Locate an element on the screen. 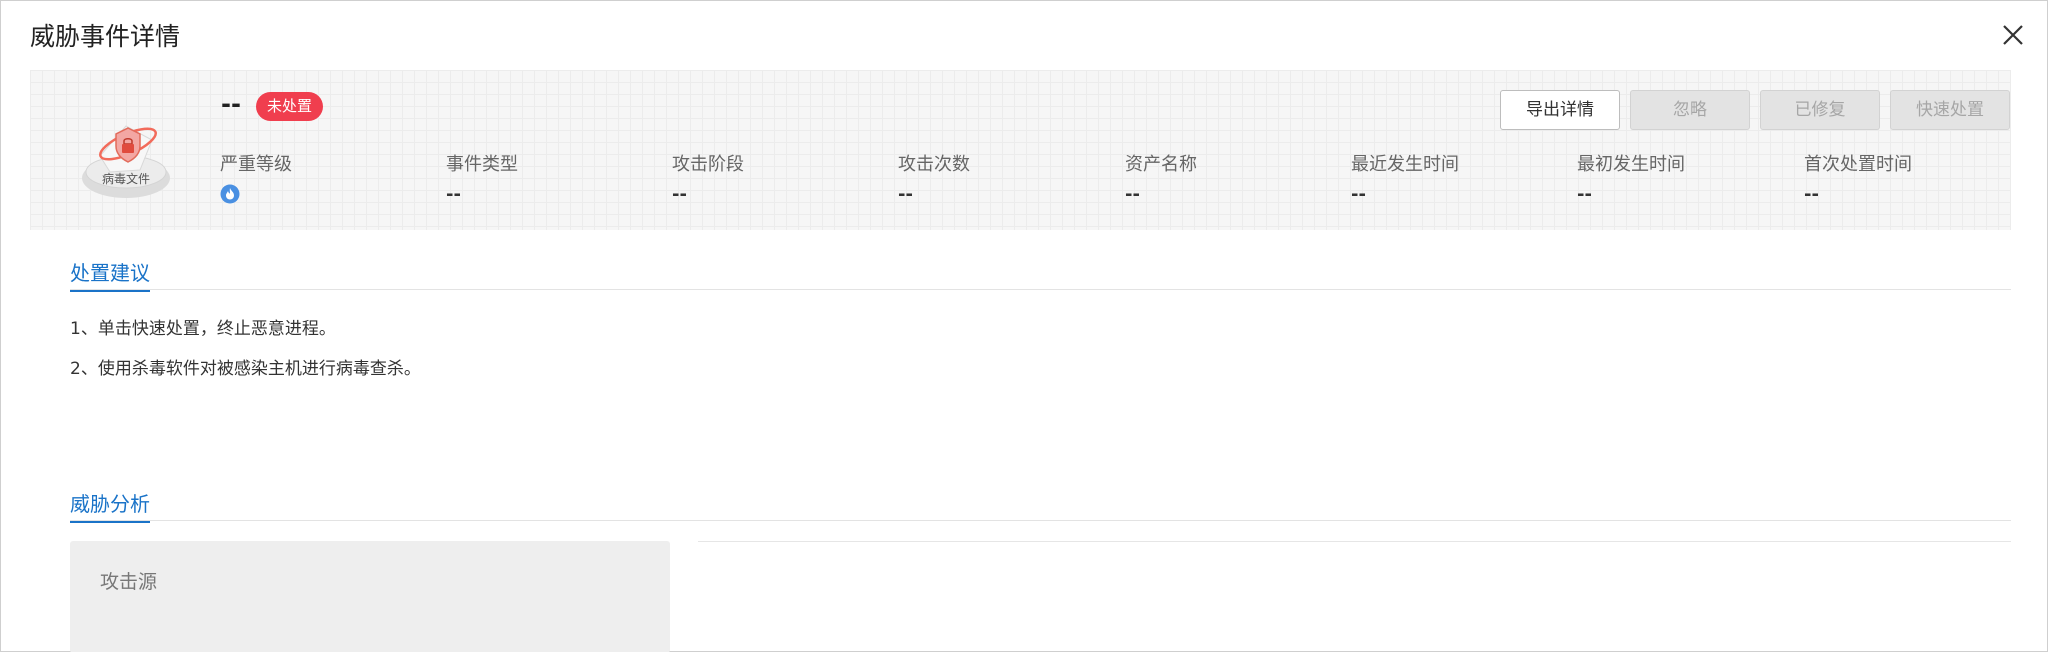 The image size is (2048, 652). attack-source-card: 攻击源 is located at coordinates (370, 596).